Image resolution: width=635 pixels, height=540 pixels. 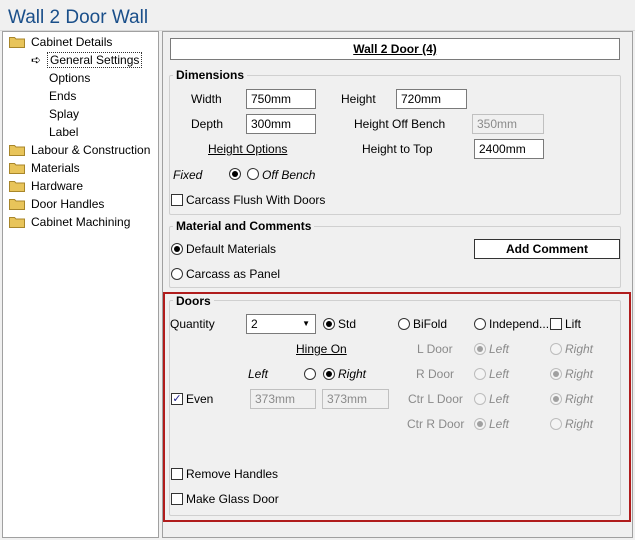 What do you see at coordinates (177, 200) in the screenshot?
I see `carcass-flush-checkbox` at bounding box center [177, 200].